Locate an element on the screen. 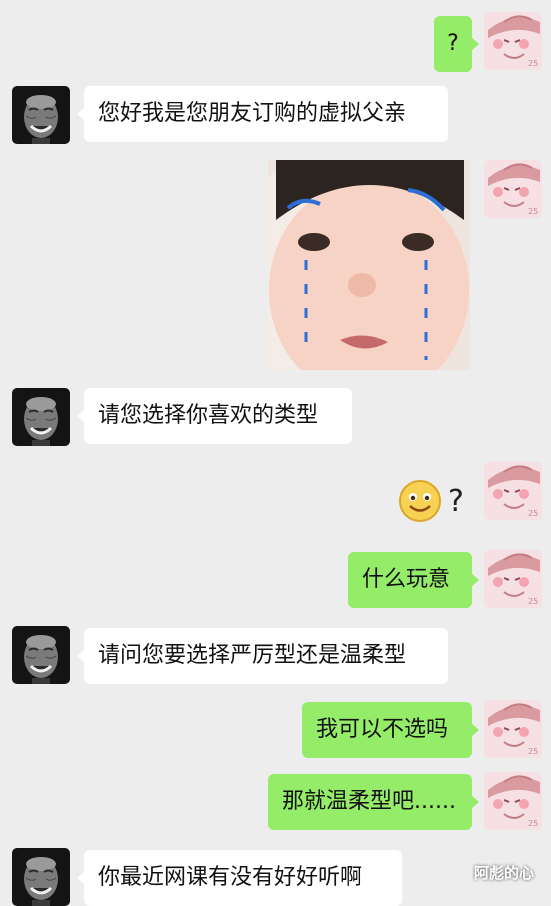 The image size is (551, 906). message-bubble-right: ? is located at coordinates (456, 44).